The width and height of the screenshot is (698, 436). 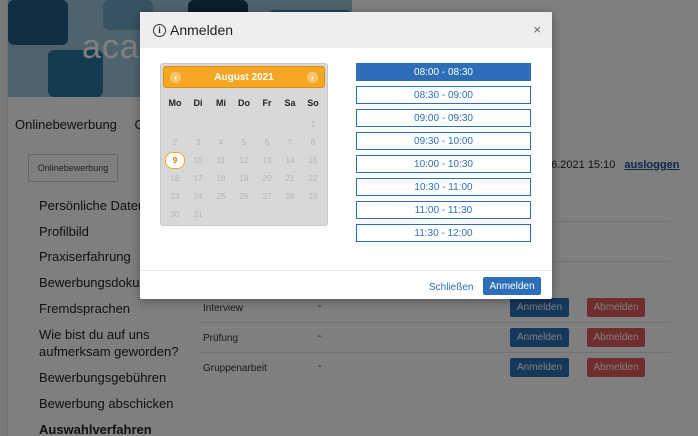 I want to click on modal-footer: Schließen Anmelden, so click(x=346, y=284).